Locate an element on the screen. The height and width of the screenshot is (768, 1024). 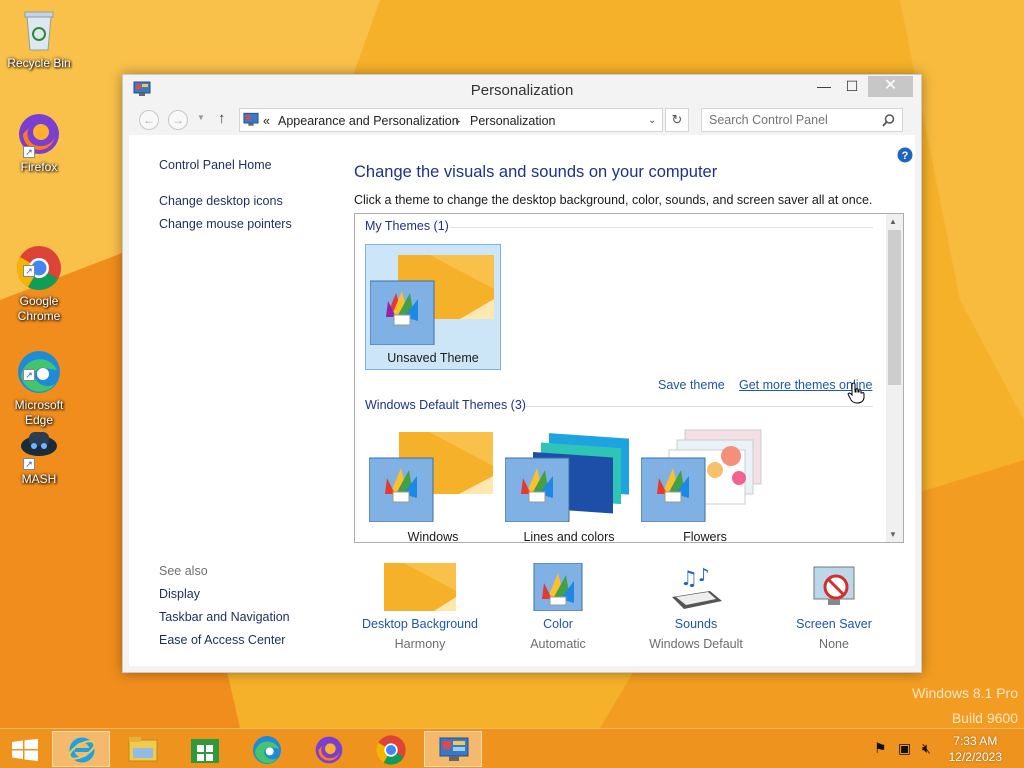
breadcrumb-overflow: « is located at coordinates (266, 121).